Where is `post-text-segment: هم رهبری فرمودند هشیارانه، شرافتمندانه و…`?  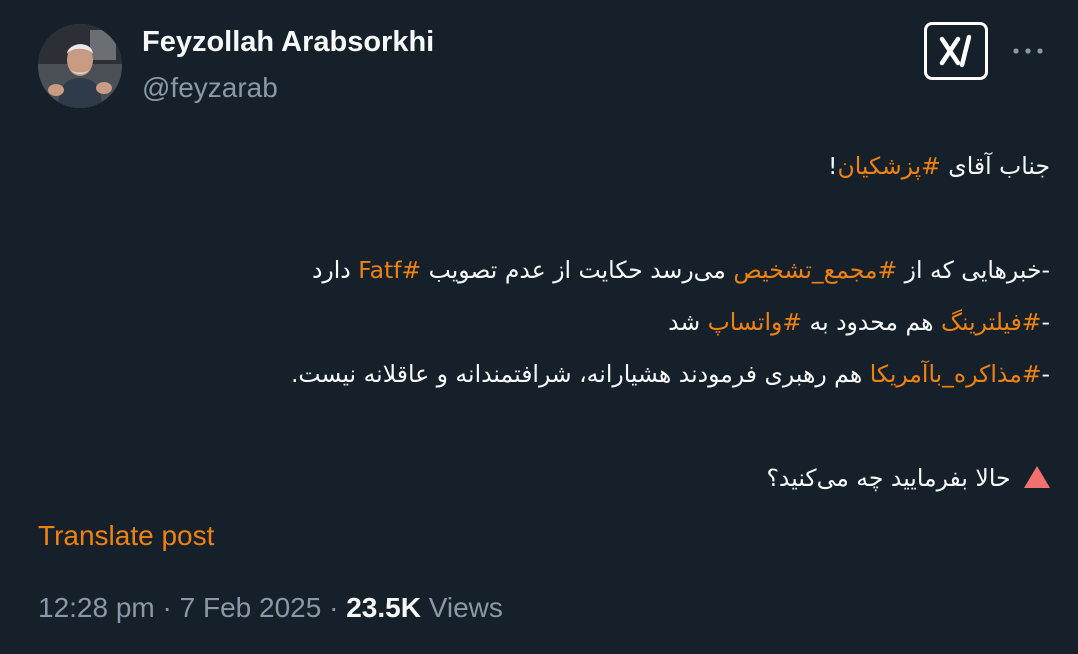
post-text-segment: هم رهبری فرمودند هشیارانه، شرافتمندانه و… is located at coordinates (580, 374).